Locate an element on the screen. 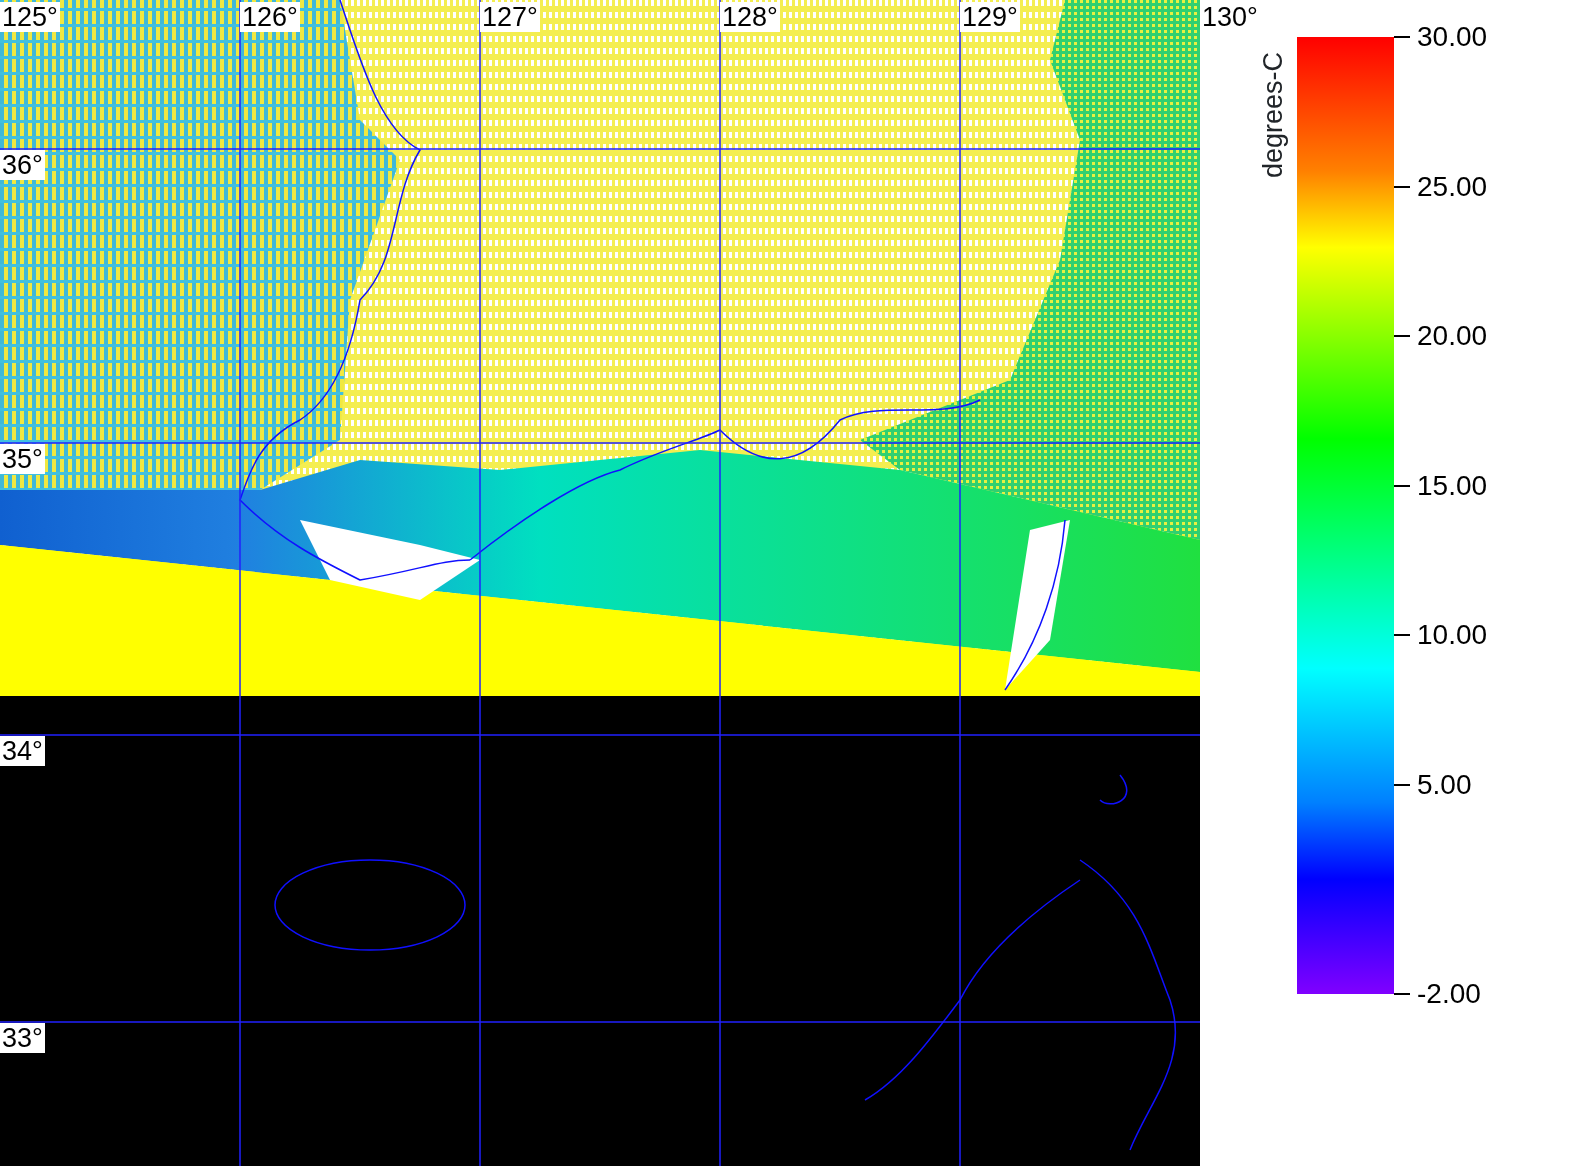 This screenshot has width=1591, height=1166. latitude-label: 33° is located at coordinates (22, 1038).